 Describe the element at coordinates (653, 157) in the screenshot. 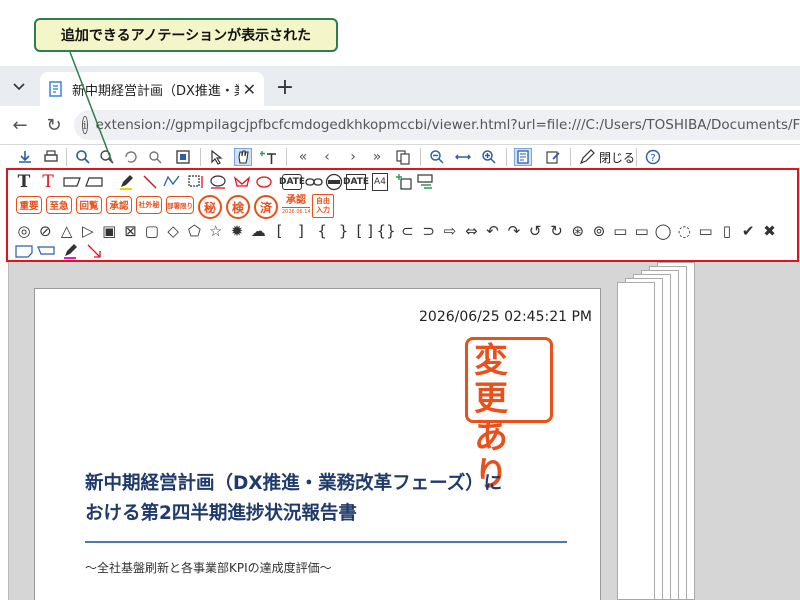

I see `help-icon: ?` at that location.